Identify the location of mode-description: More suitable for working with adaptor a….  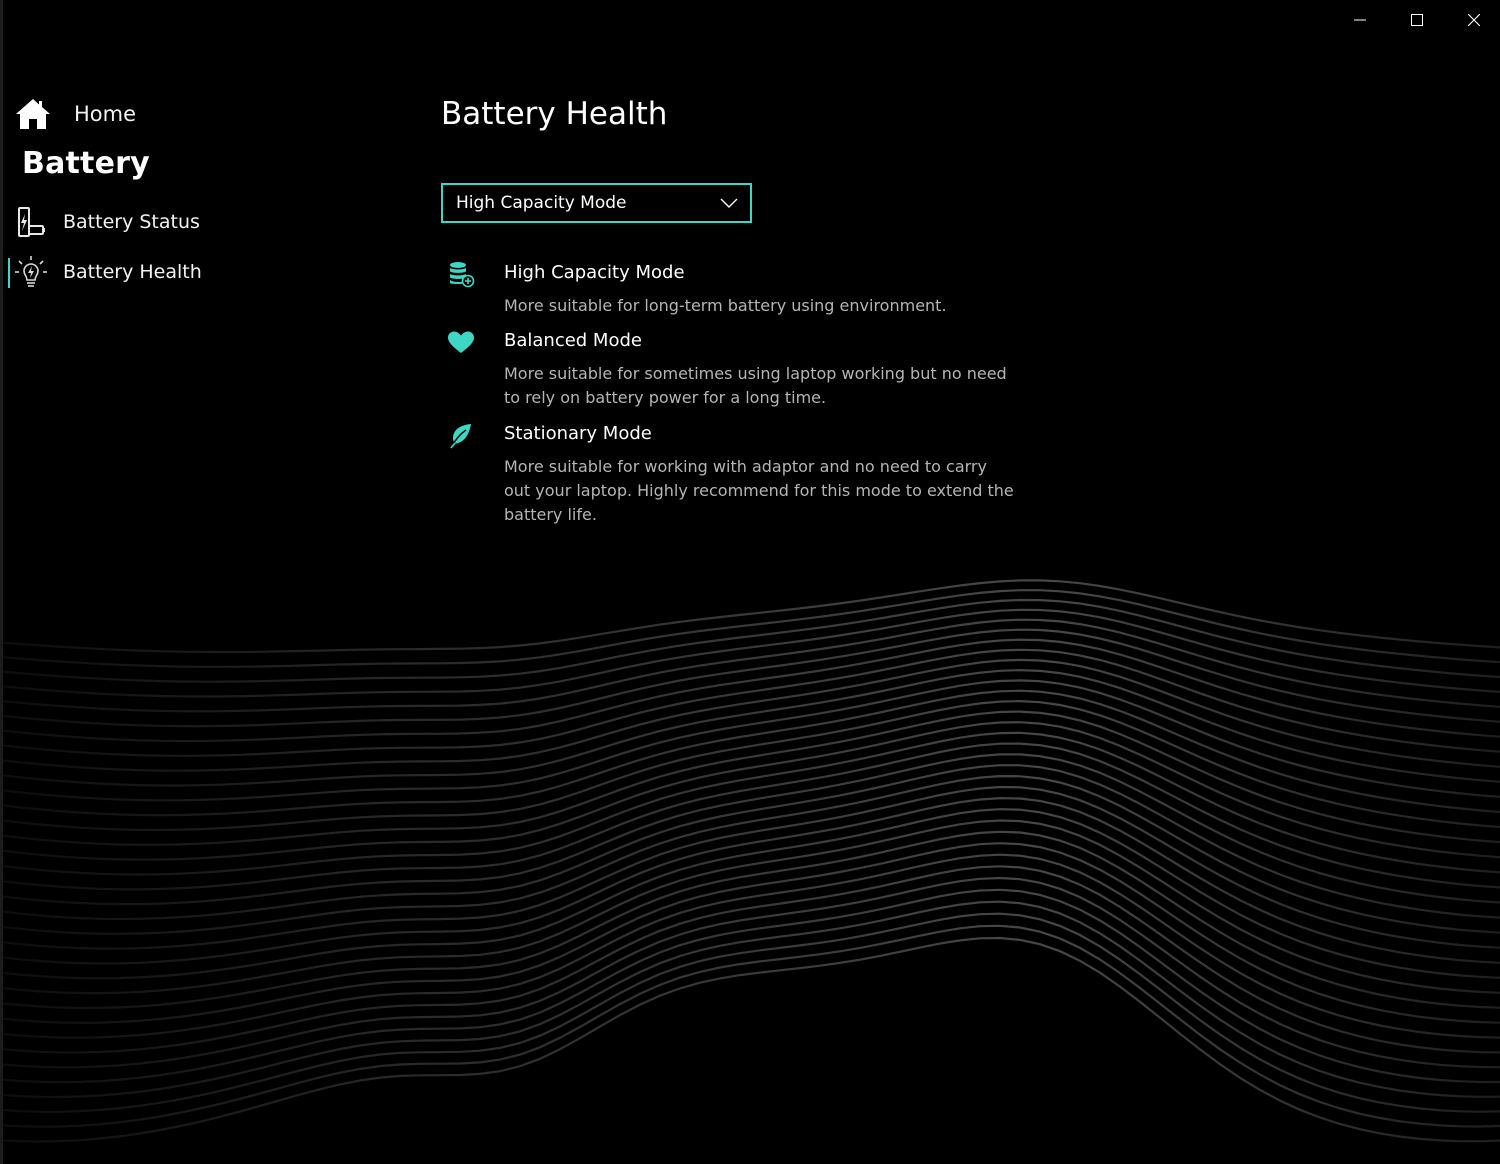
(759, 490).